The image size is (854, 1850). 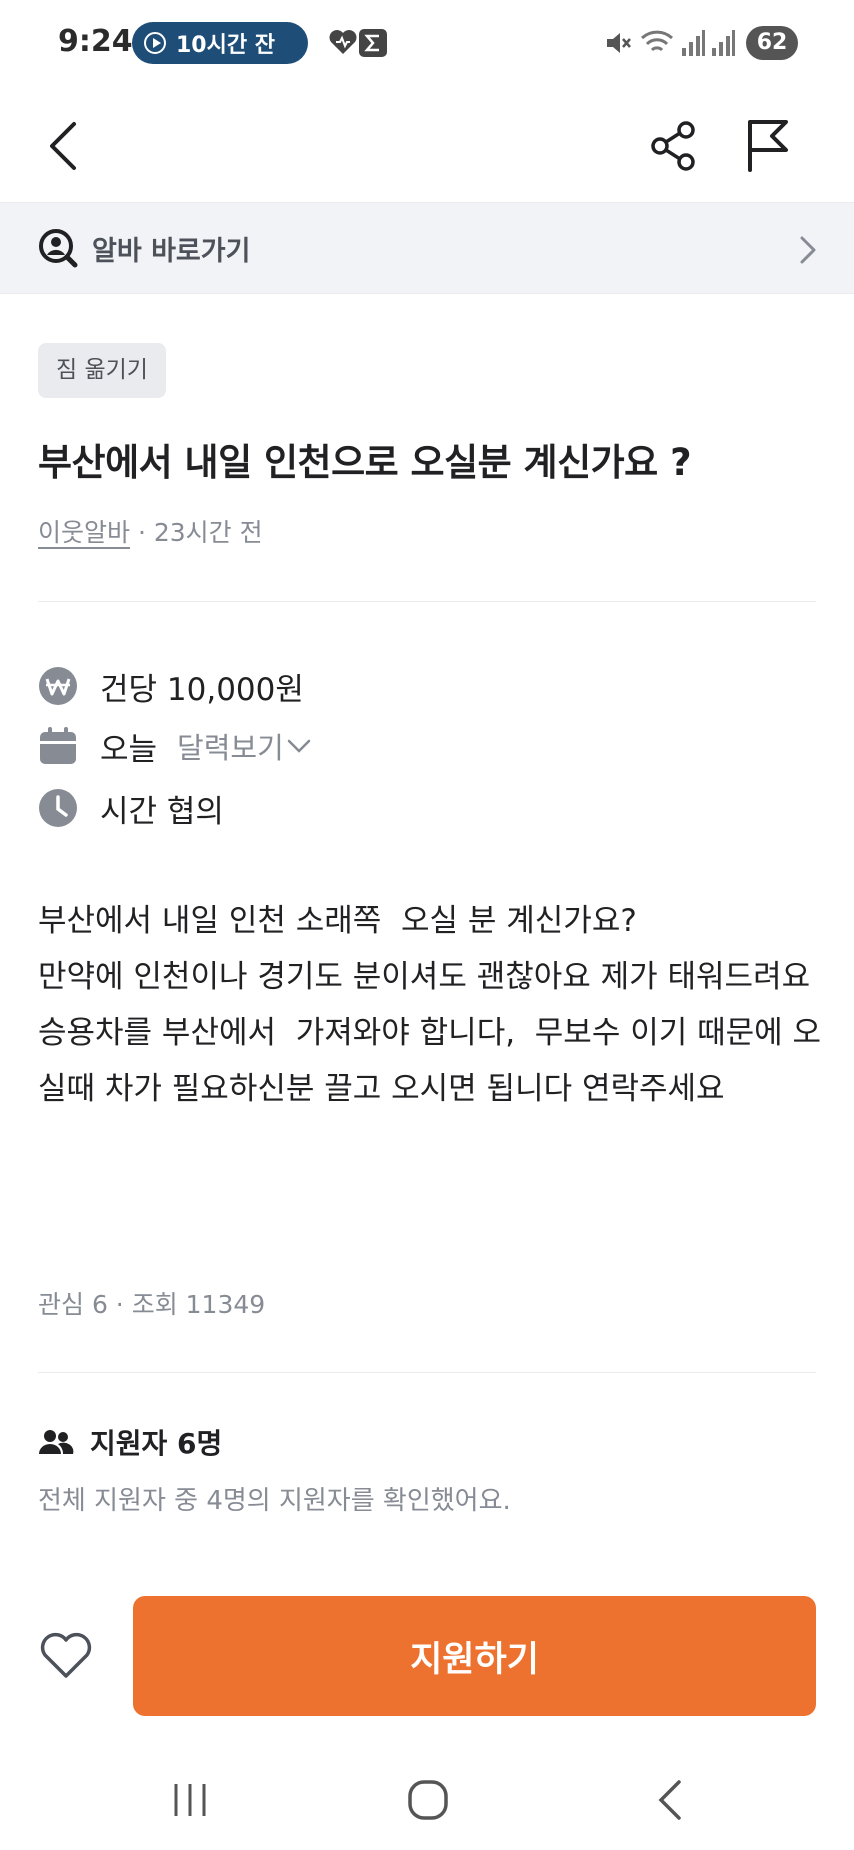 What do you see at coordinates (56, 1442) in the screenshot?
I see `people-icon` at bounding box center [56, 1442].